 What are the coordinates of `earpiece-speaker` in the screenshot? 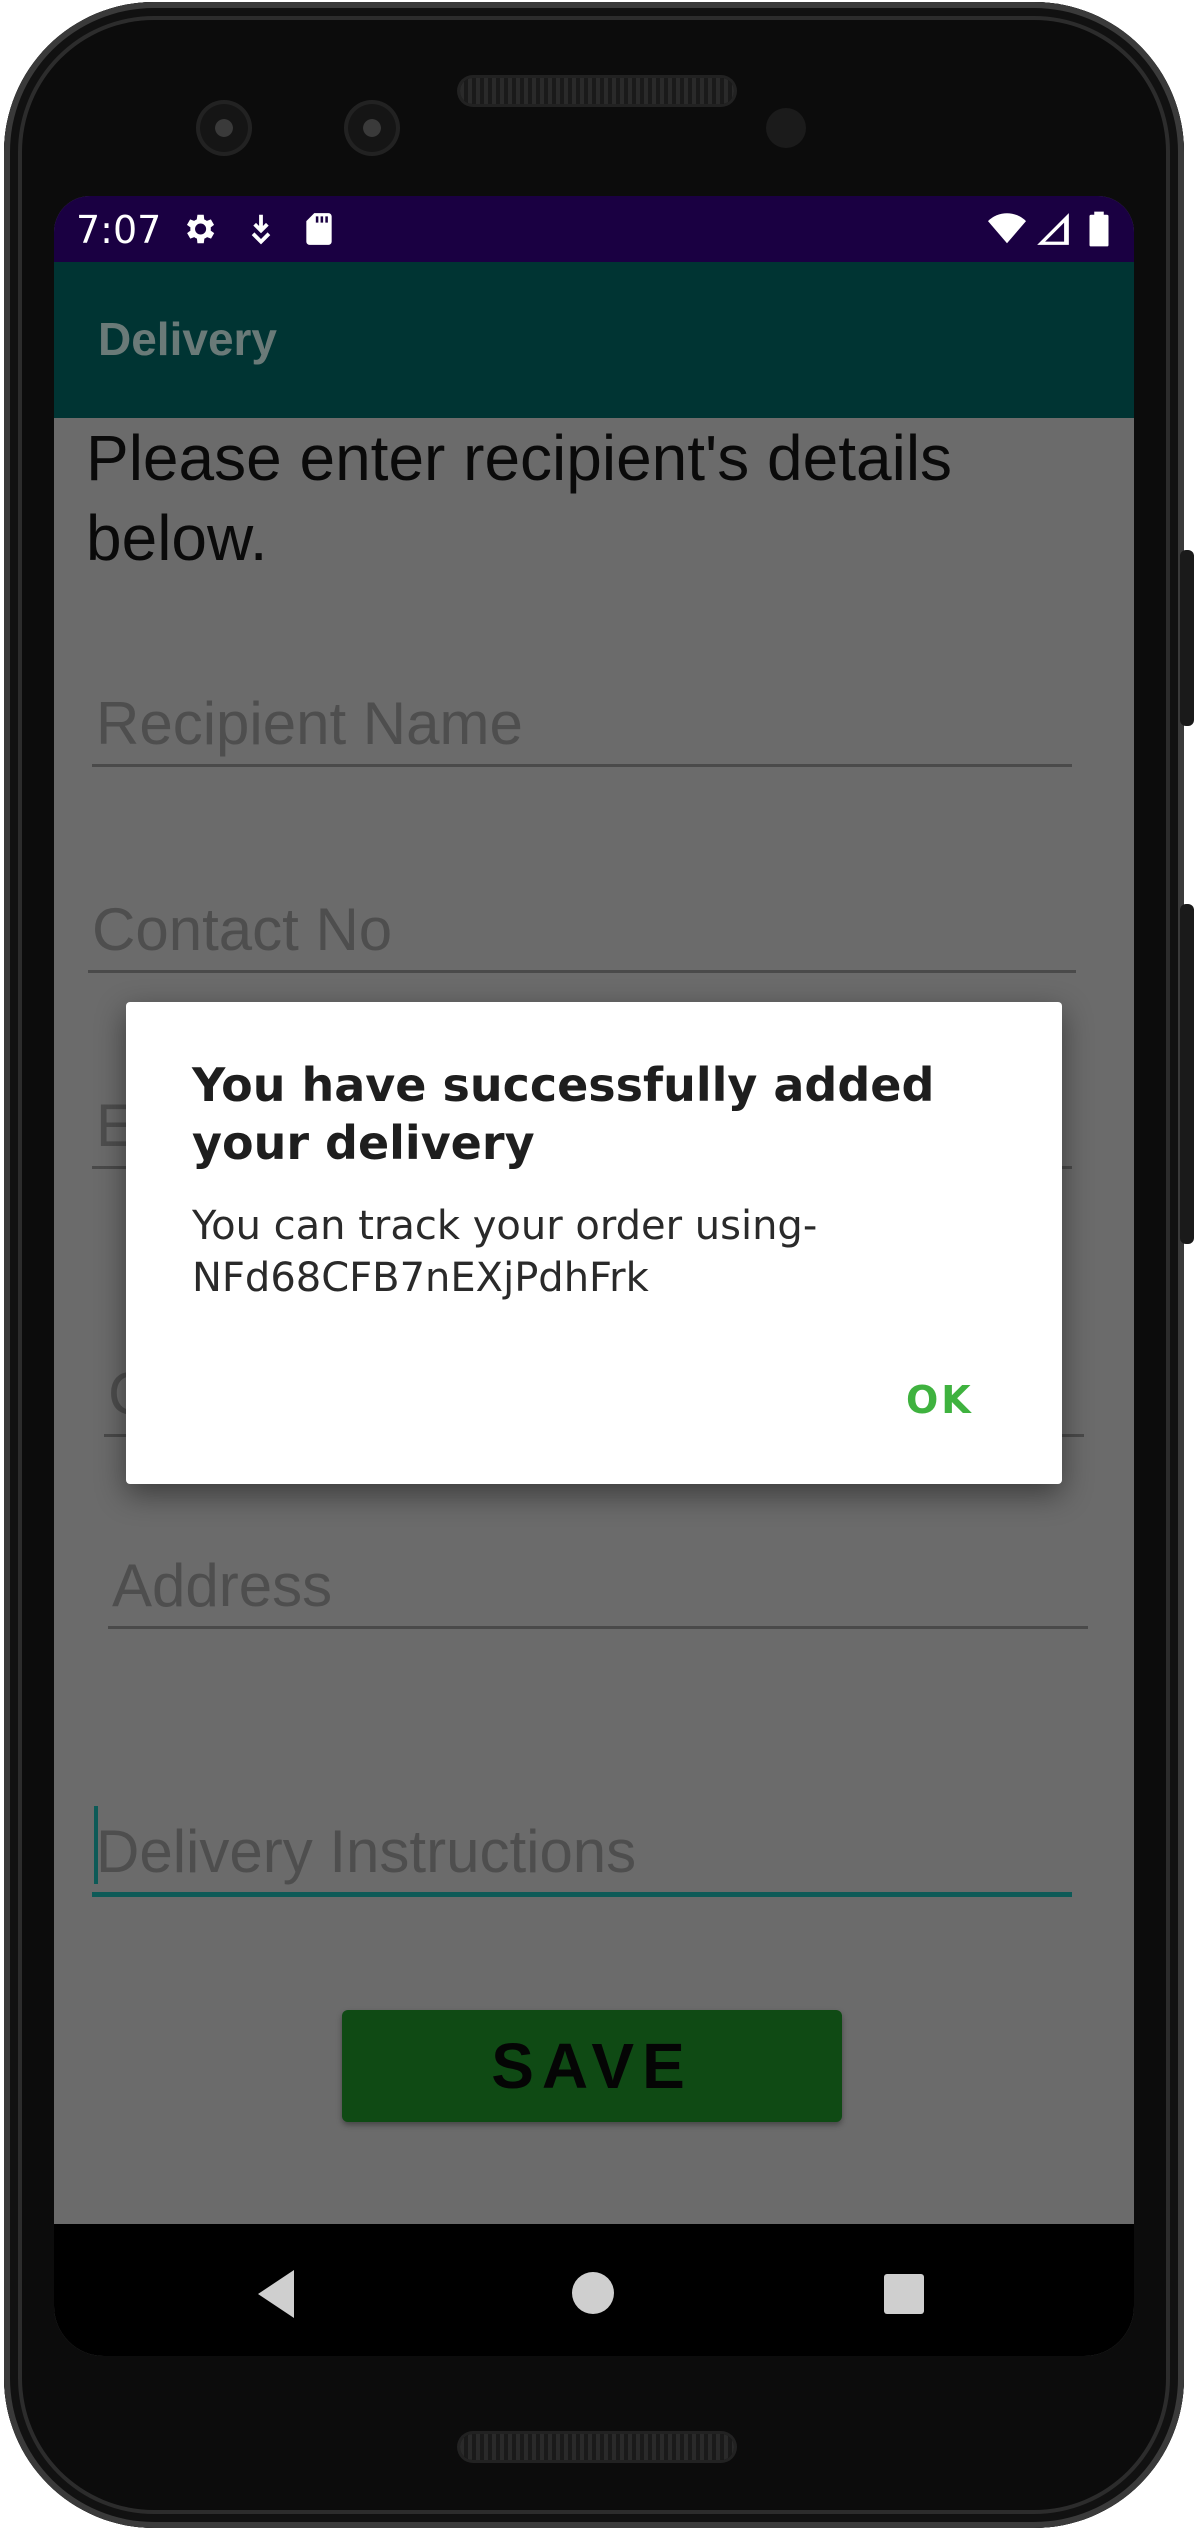 It's located at (597, 91).